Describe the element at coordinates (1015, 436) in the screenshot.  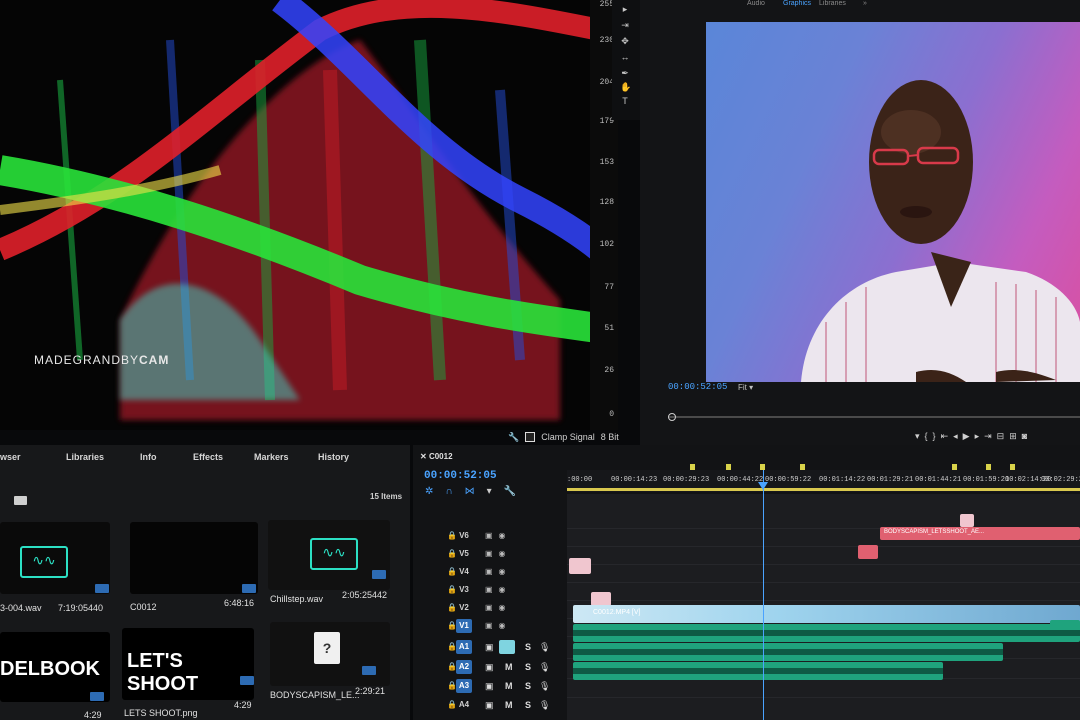
I see `extract-icon: ⊞` at that location.